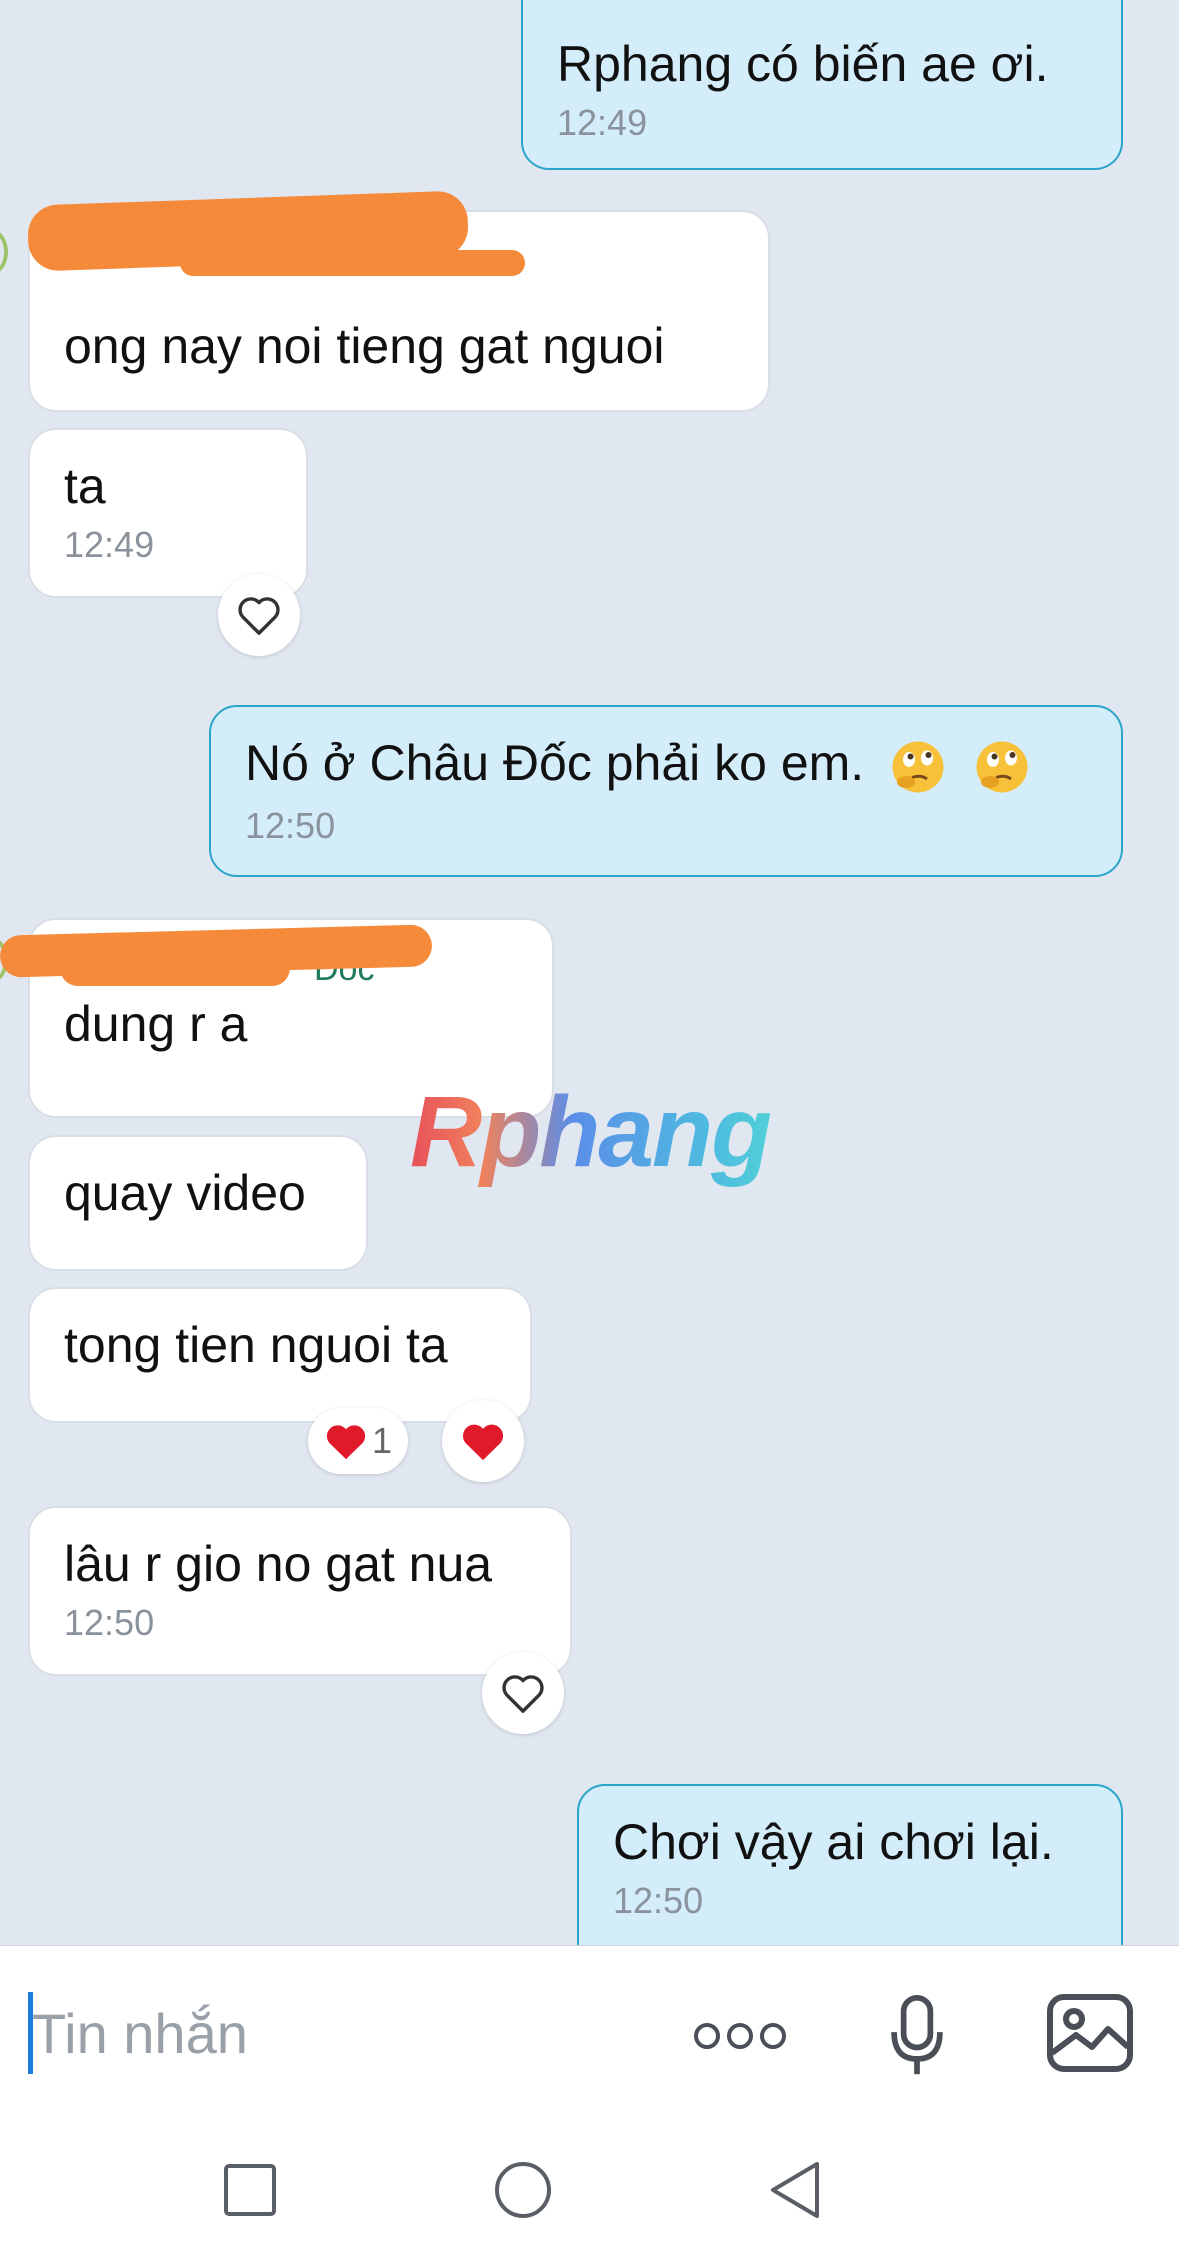 The image size is (1179, 2255). I want to click on message-bubble-incoming: quay video, so click(198, 1203).